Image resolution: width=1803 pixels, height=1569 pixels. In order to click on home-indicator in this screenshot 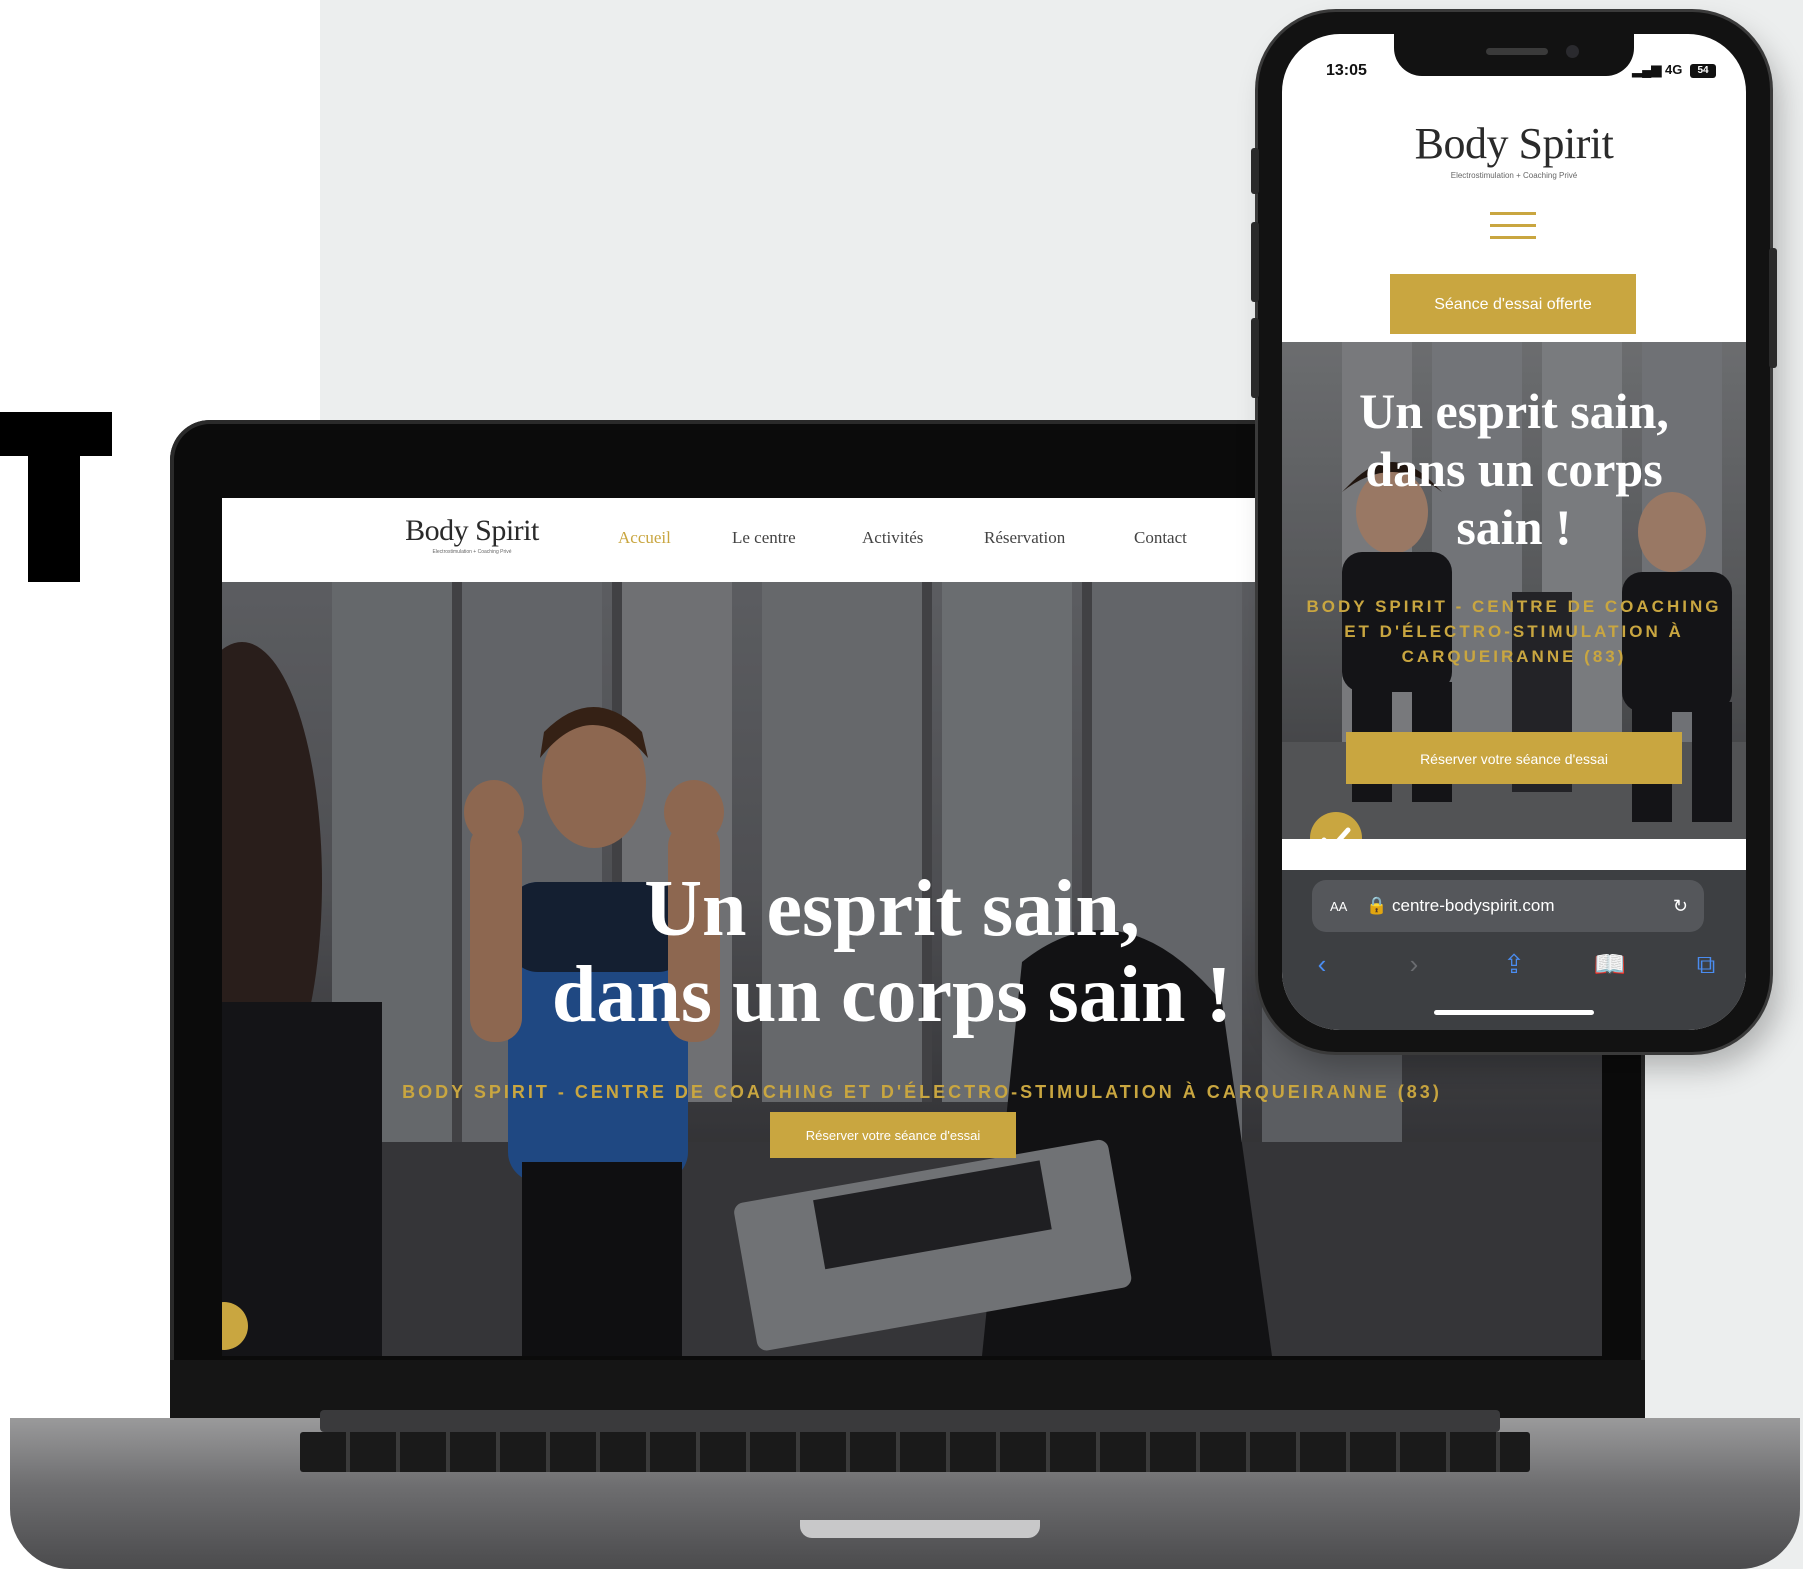, I will do `click(1514, 1012)`.